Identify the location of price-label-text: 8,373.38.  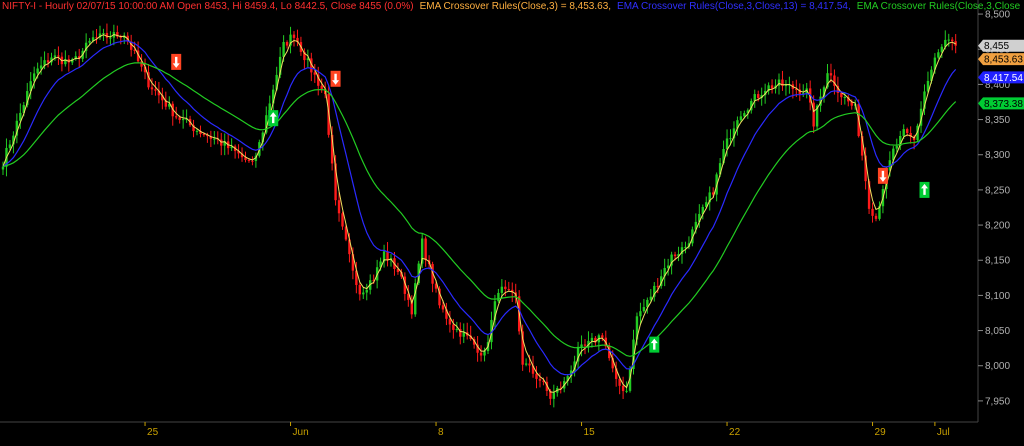
(1003, 104).